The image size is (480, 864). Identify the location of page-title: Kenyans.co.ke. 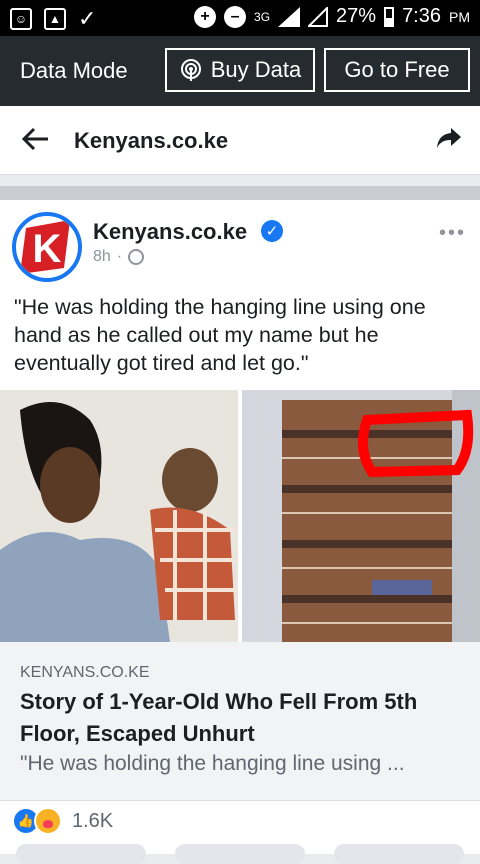
(151, 140).